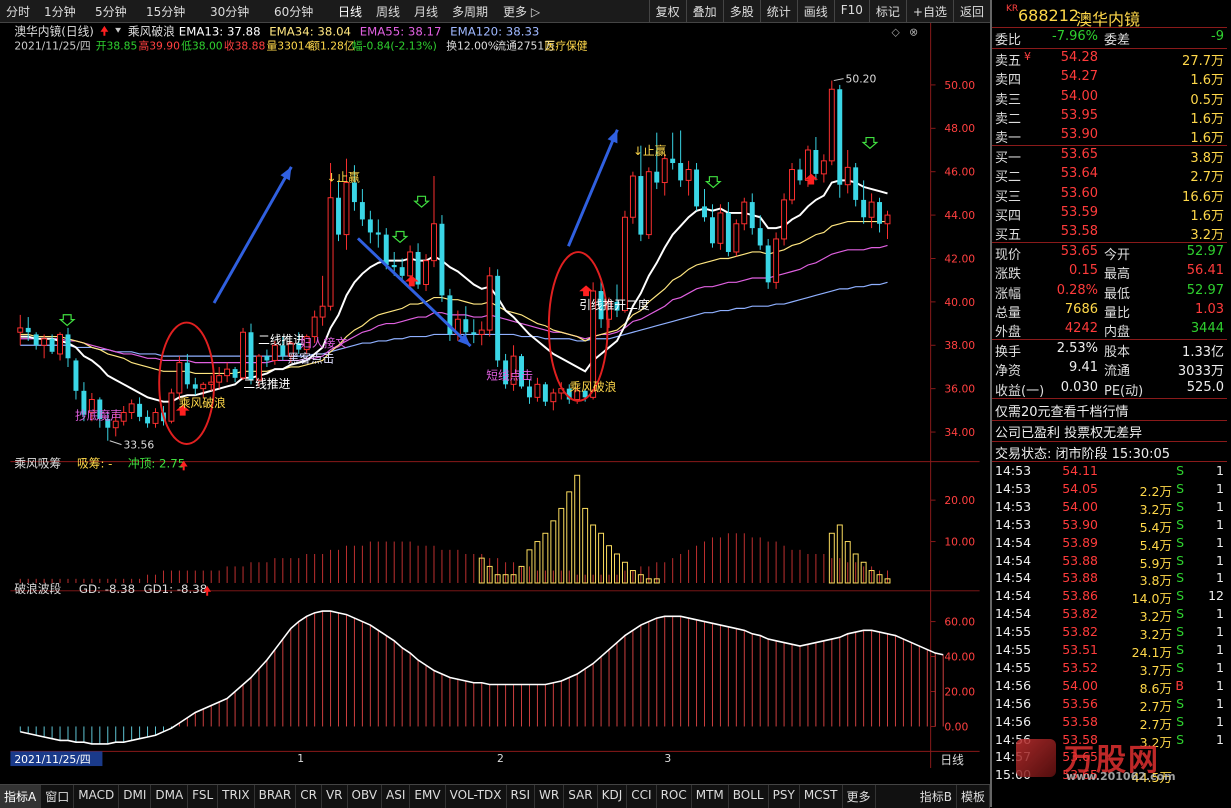 This screenshot has width=1231, height=808. What do you see at coordinates (18, 11) in the screenshot?
I see `period-0: 分时` at bounding box center [18, 11].